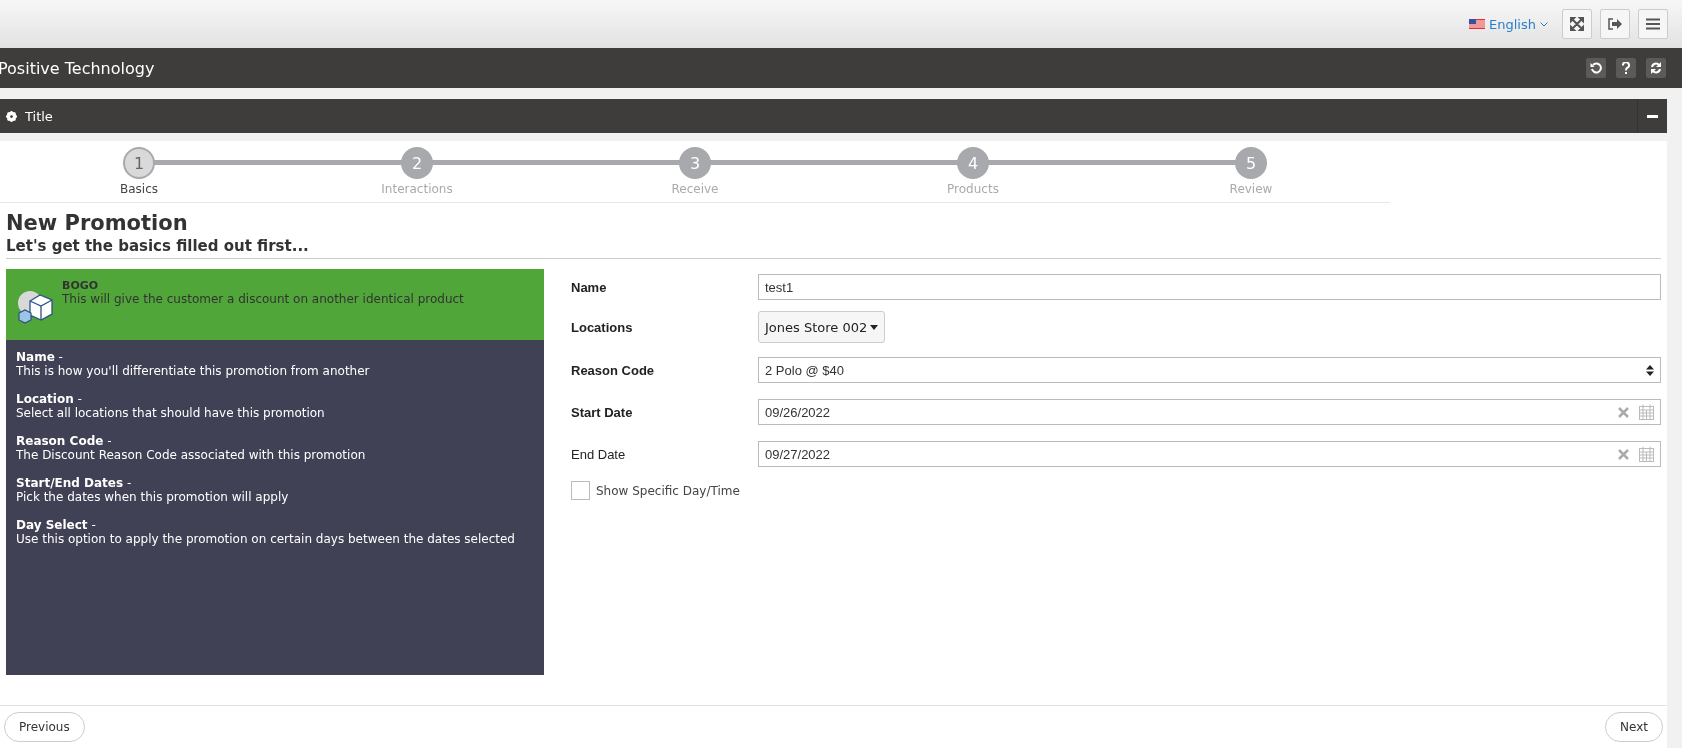 Image resolution: width=1682 pixels, height=748 pixels. What do you see at coordinates (1251, 189) in the screenshot?
I see `step-label: Review` at bounding box center [1251, 189].